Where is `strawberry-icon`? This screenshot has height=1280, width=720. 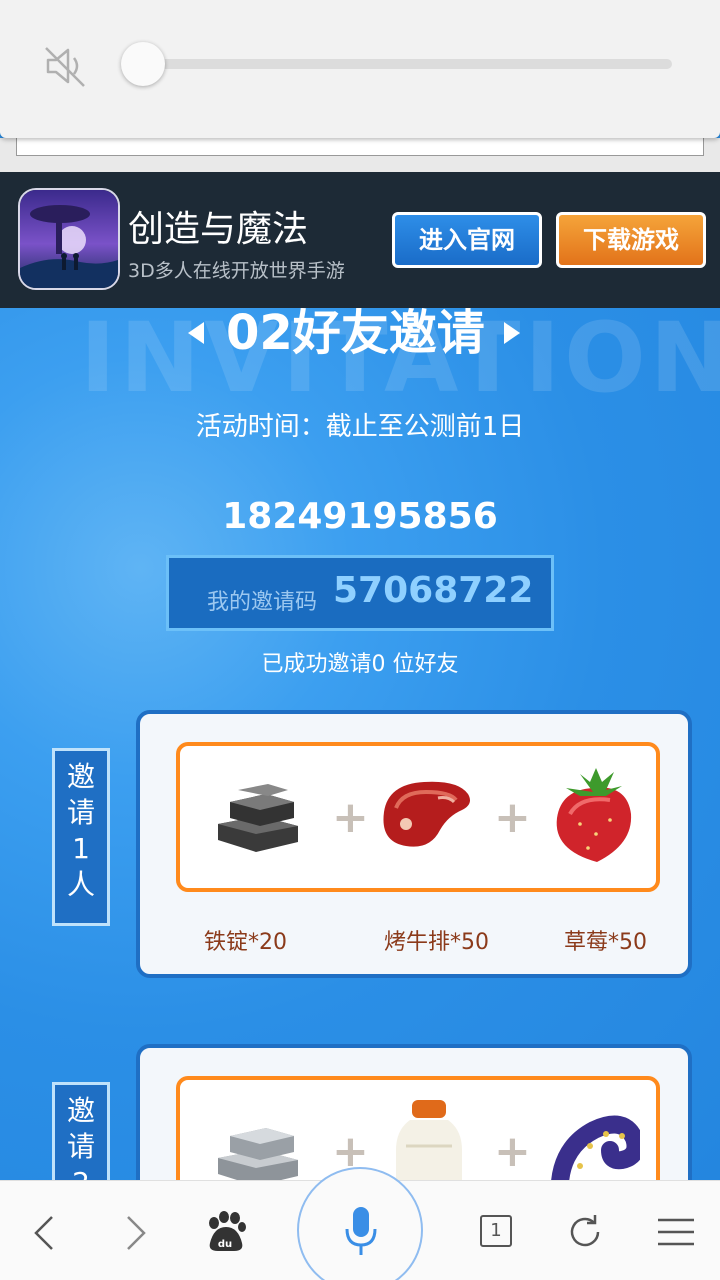 strawberry-icon is located at coordinates (594, 815).